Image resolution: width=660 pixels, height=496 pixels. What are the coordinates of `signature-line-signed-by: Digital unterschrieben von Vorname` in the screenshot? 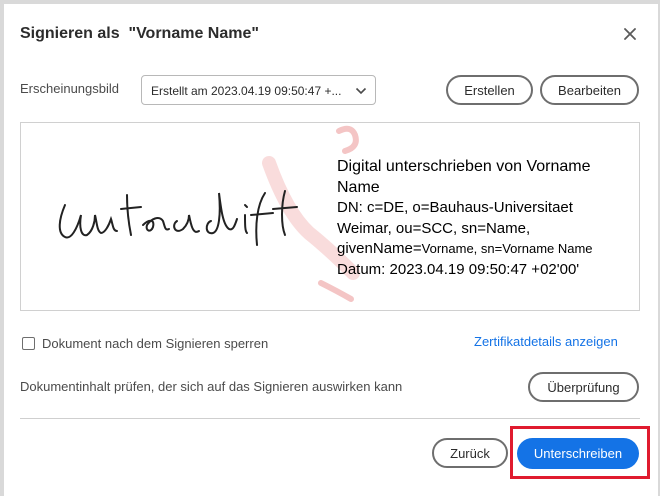 It's located at (464, 166).